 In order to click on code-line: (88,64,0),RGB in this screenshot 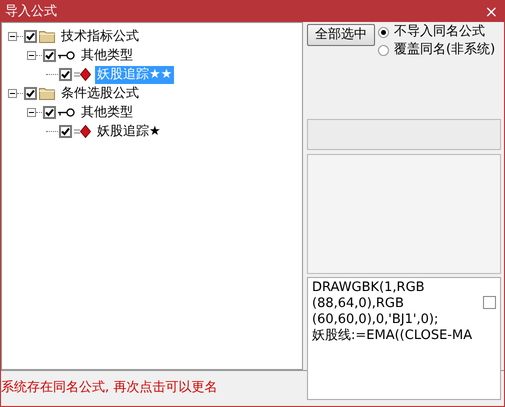, I will do `click(358, 304)`.